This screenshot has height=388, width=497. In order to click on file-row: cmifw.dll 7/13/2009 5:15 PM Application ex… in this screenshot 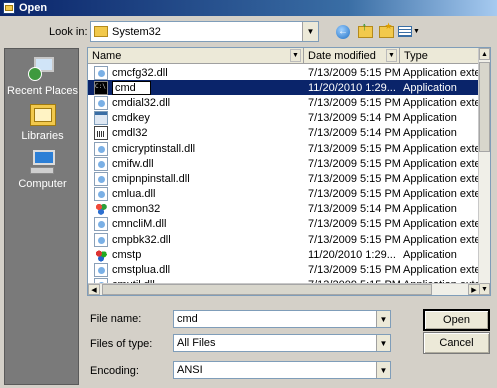, I will do `click(284, 163)`.